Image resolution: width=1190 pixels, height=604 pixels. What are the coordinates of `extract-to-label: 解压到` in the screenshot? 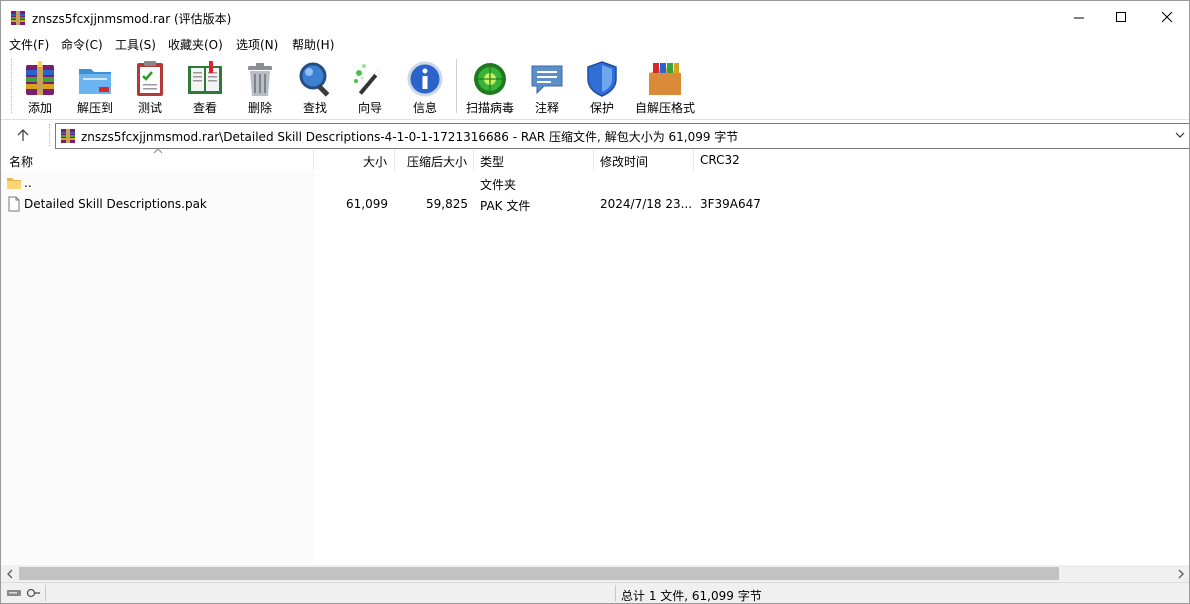 It's located at (94, 108).